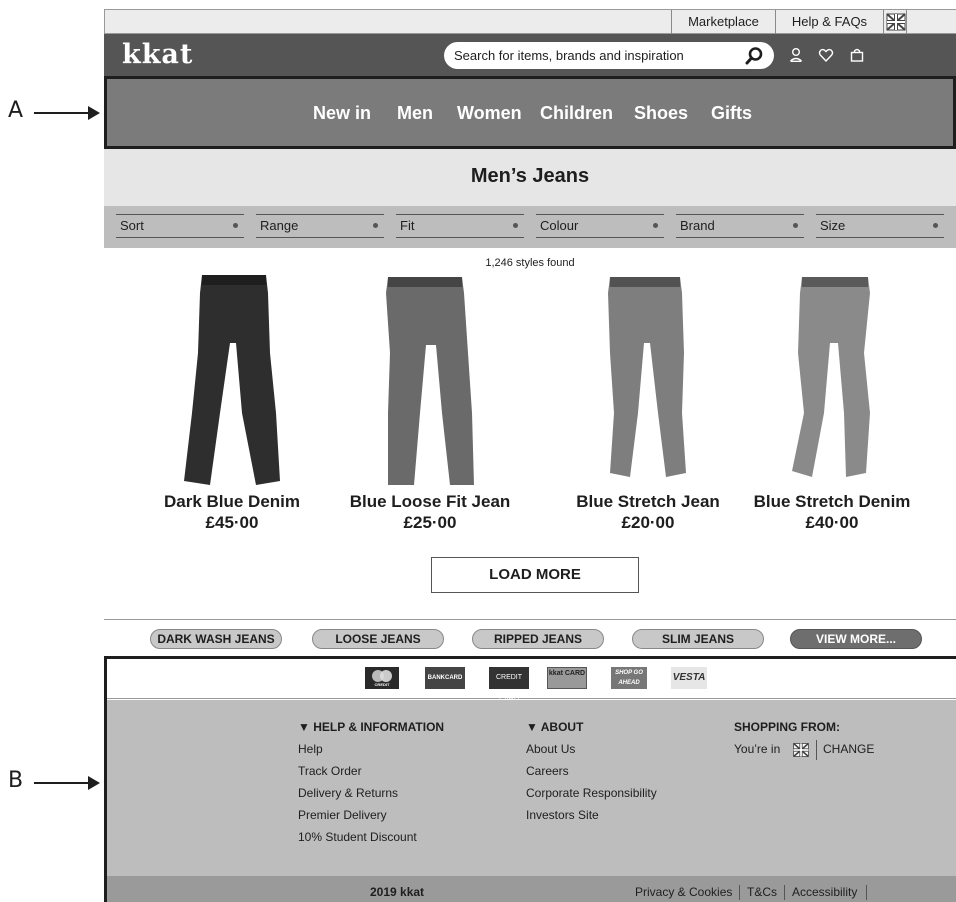  I want to click on card-label: CREDIT, so click(382, 684).